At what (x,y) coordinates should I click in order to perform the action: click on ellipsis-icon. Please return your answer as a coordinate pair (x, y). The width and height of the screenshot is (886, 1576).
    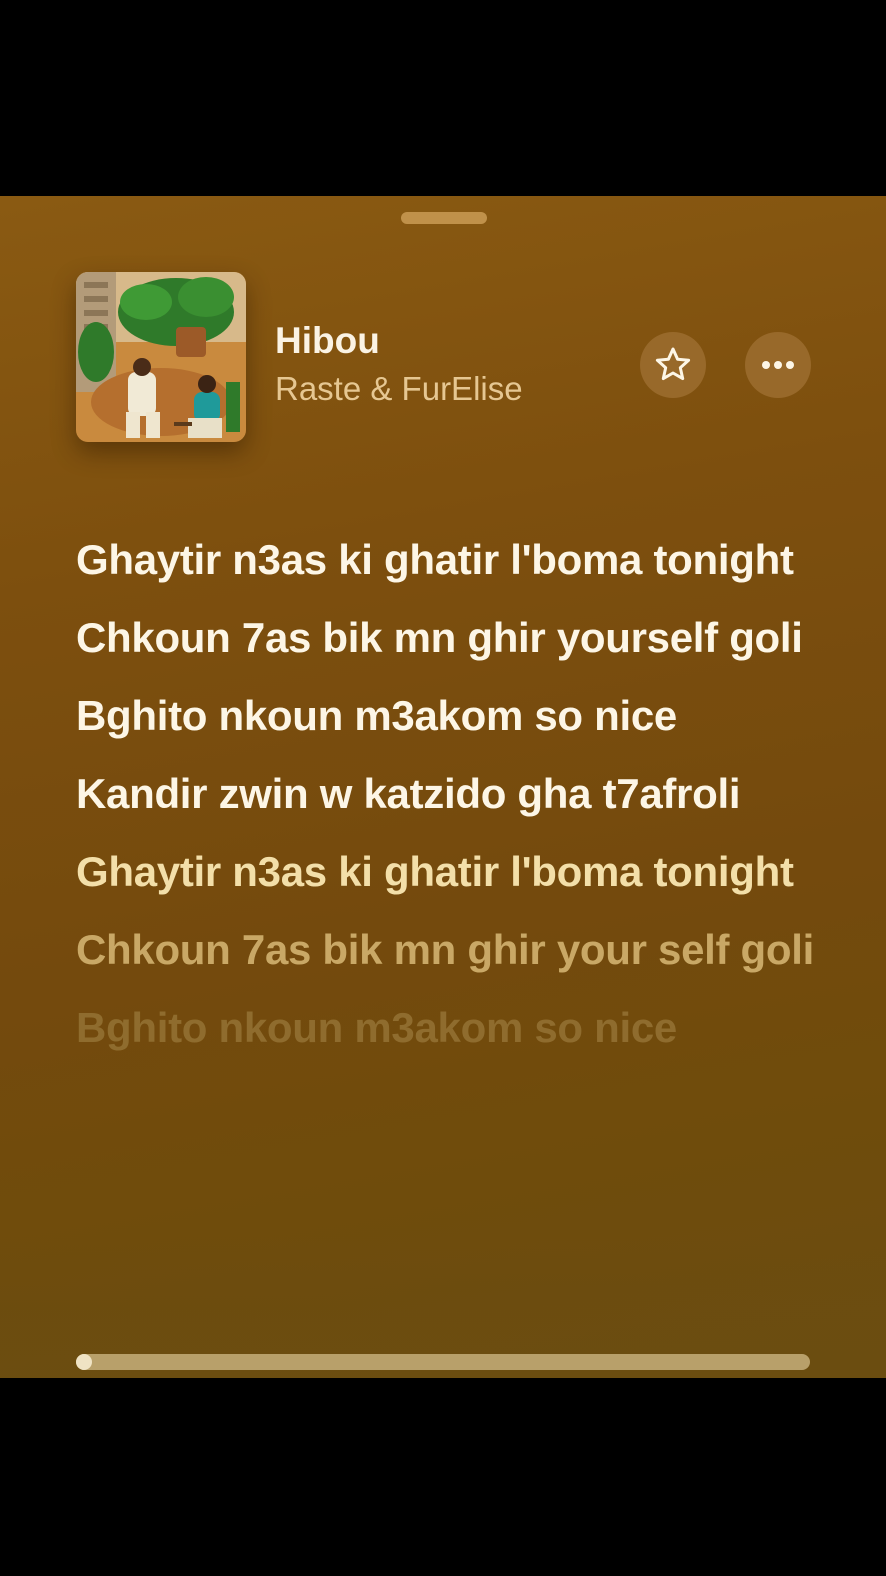
    Looking at the image, I should click on (778, 365).